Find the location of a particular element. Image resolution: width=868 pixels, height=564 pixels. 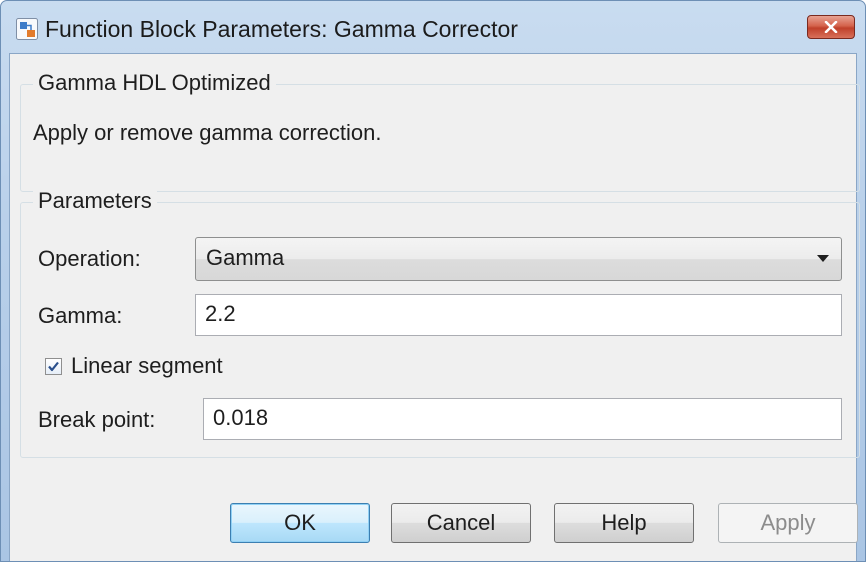

close-icon is located at coordinates (831, 27).